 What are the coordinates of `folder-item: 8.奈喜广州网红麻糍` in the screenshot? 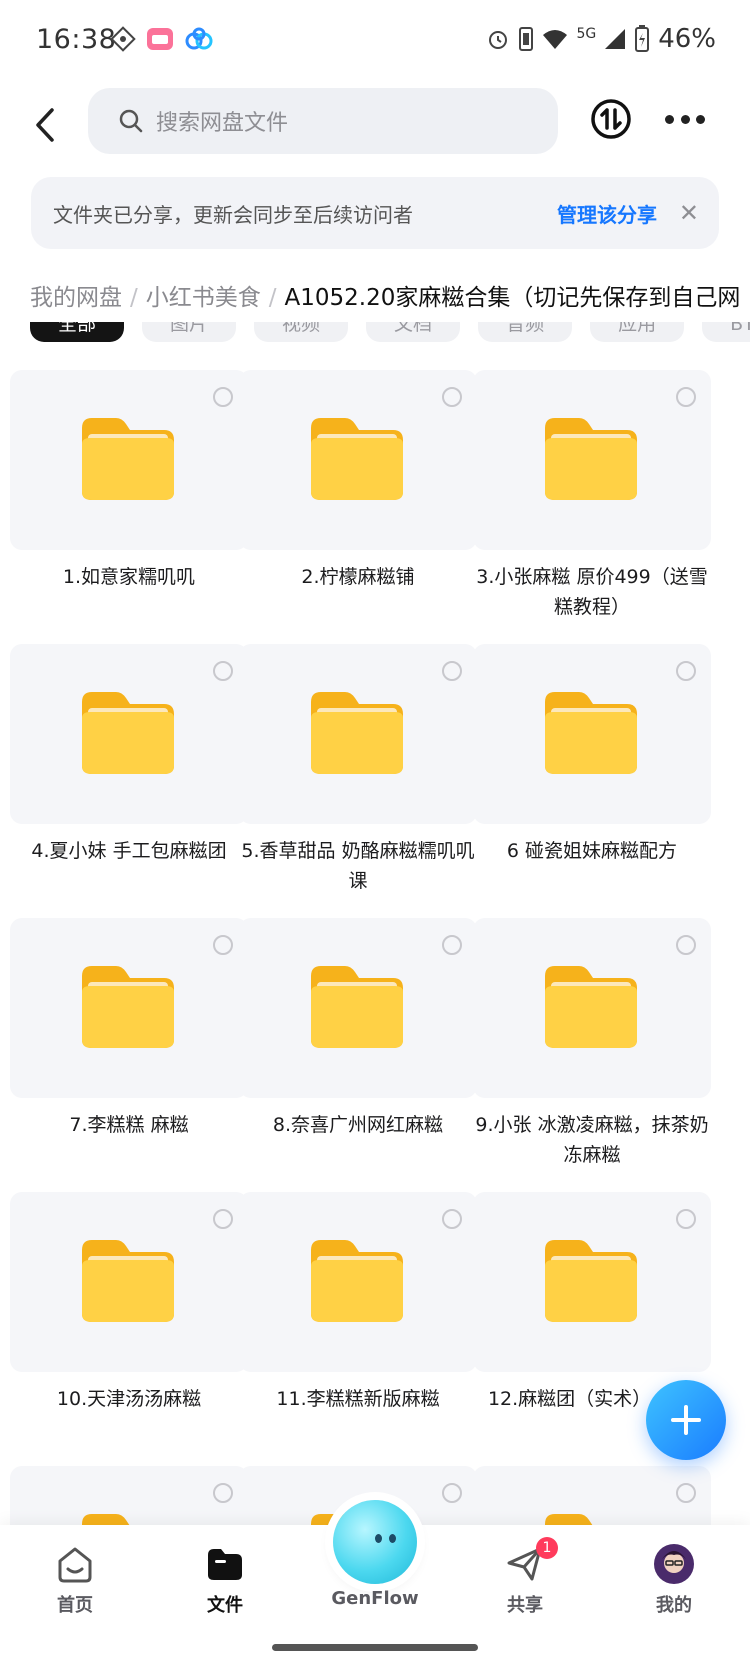 It's located at (358, 1048).